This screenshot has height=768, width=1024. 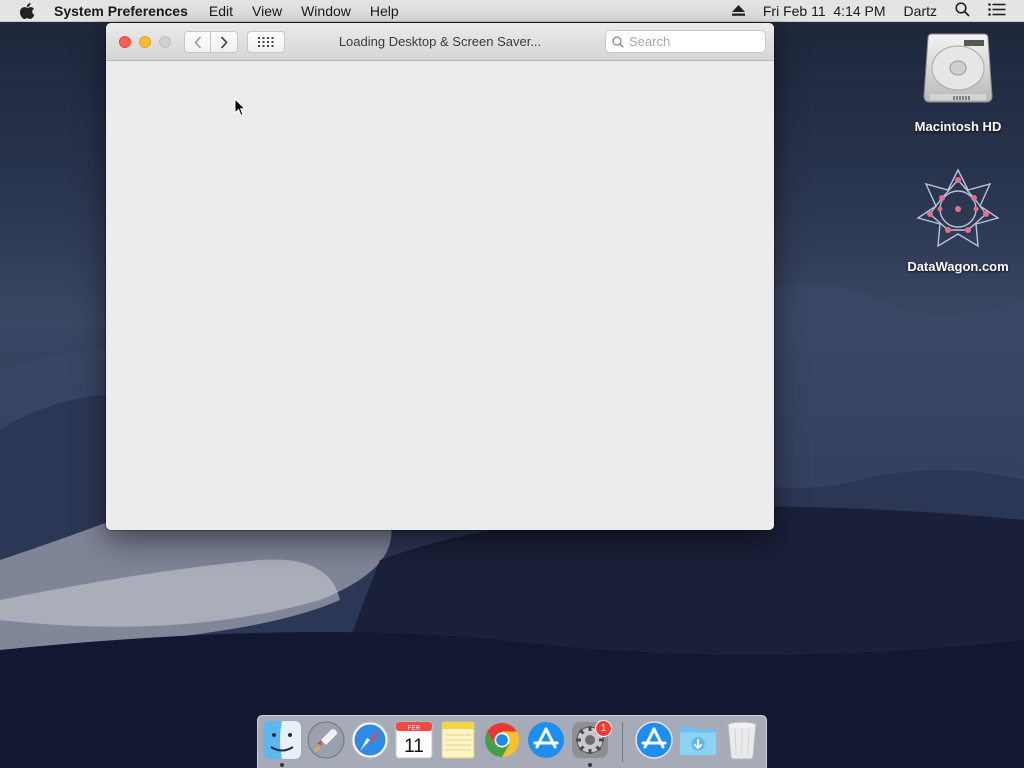 What do you see at coordinates (958, 126) in the screenshot?
I see `desktop-icon-label: Macintosh HD` at bounding box center [958, 126].